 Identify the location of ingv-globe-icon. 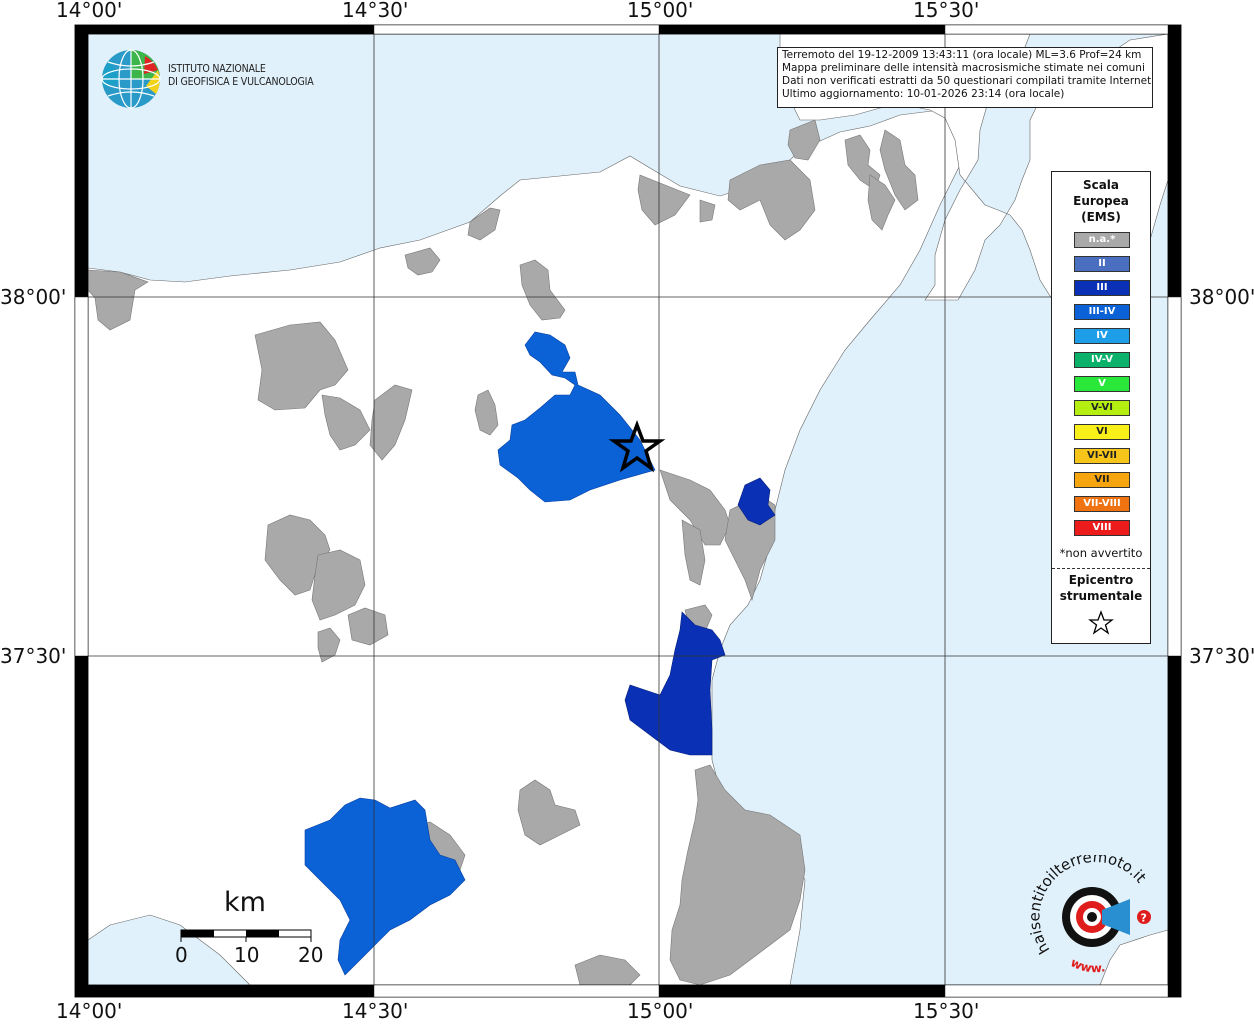
(131, 79).